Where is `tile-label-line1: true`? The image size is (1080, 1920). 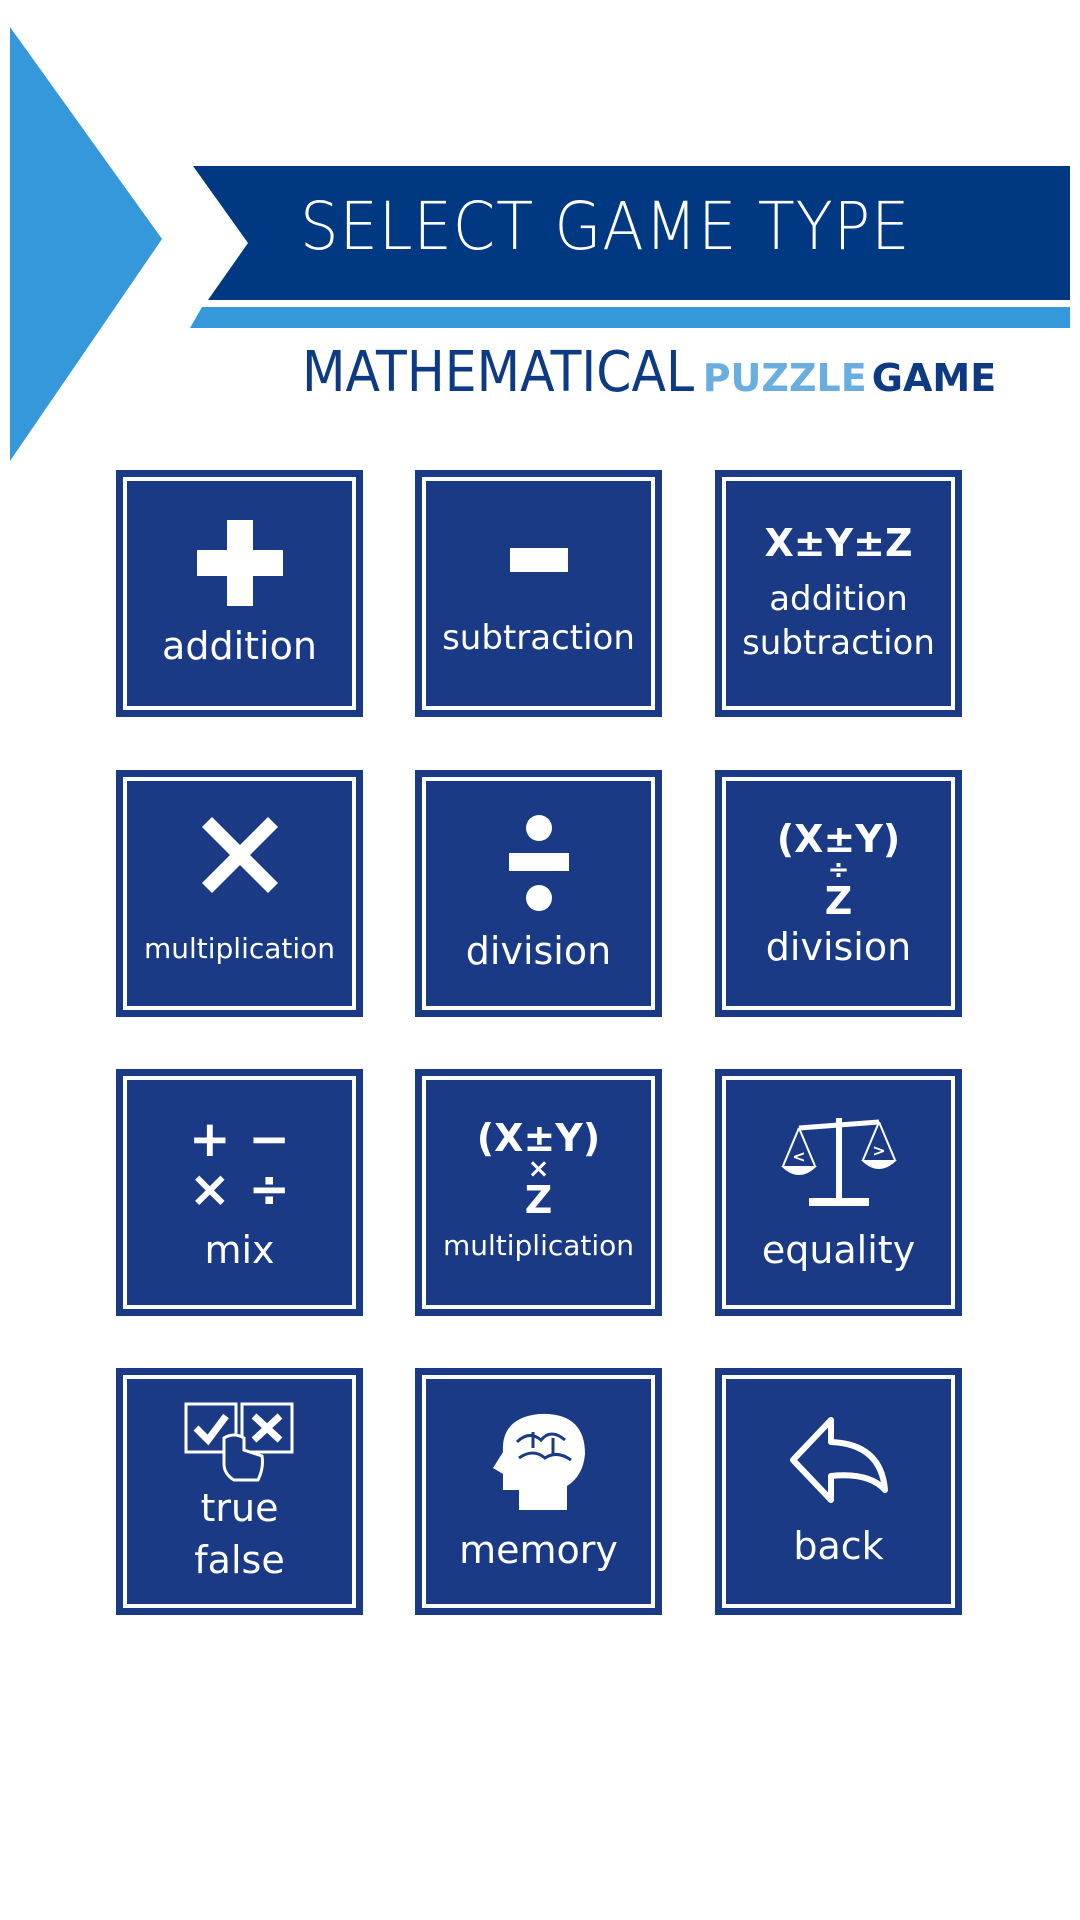
tile-label-line1: true is located at coordinates (239, 1507).